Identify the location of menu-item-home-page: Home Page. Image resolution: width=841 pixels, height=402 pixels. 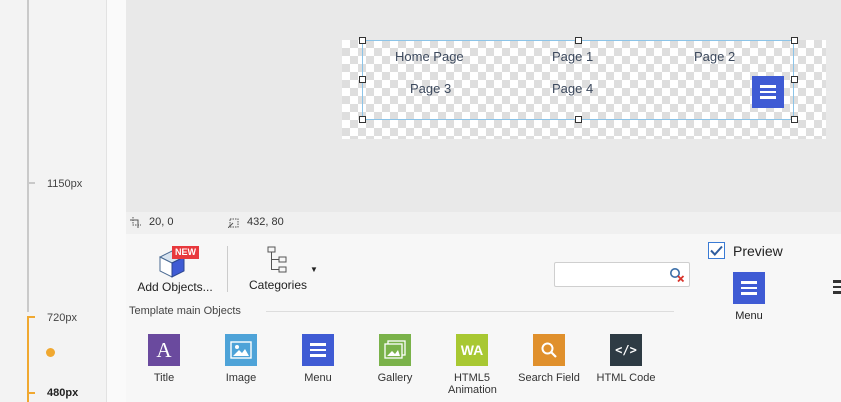
(429, 56).